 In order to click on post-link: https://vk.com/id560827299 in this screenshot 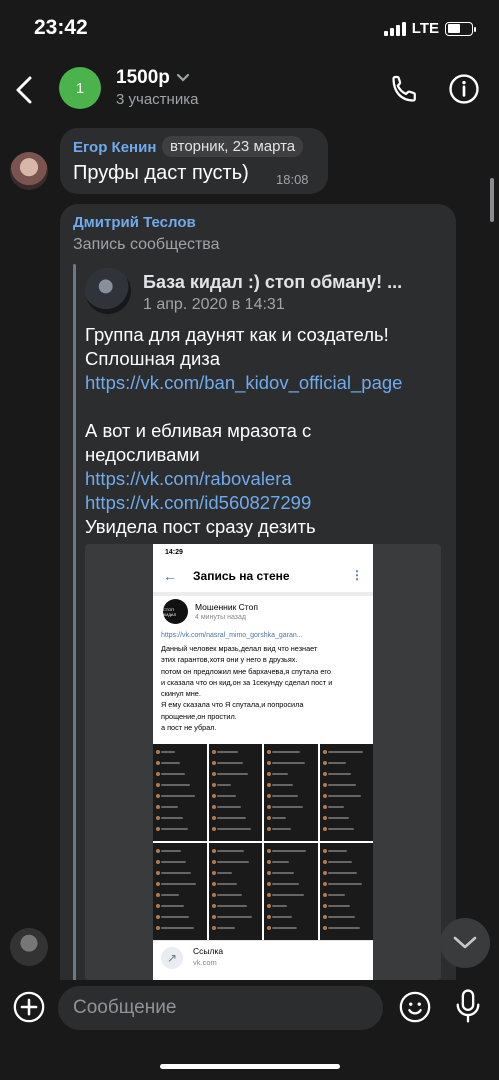, I will do `click(265, 503)`.